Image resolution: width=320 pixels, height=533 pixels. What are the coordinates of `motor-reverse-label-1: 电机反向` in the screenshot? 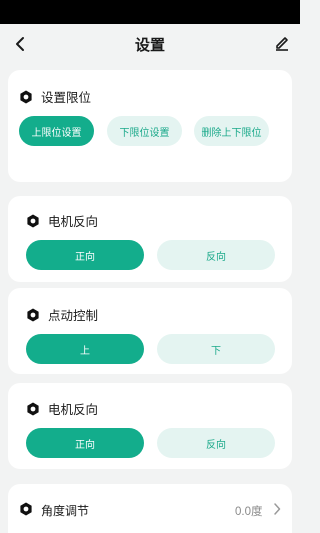 It's located at (73, 222).